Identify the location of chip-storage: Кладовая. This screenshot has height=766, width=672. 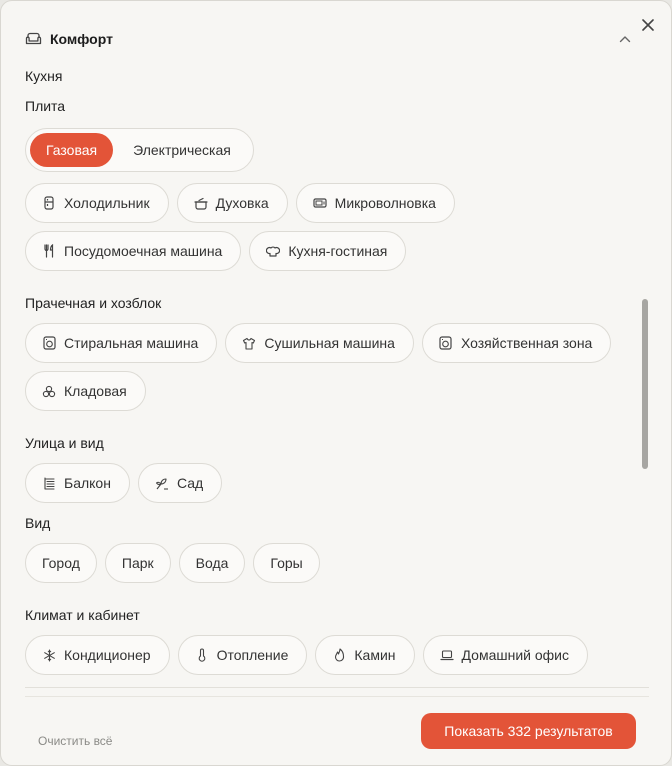
(85, 391).